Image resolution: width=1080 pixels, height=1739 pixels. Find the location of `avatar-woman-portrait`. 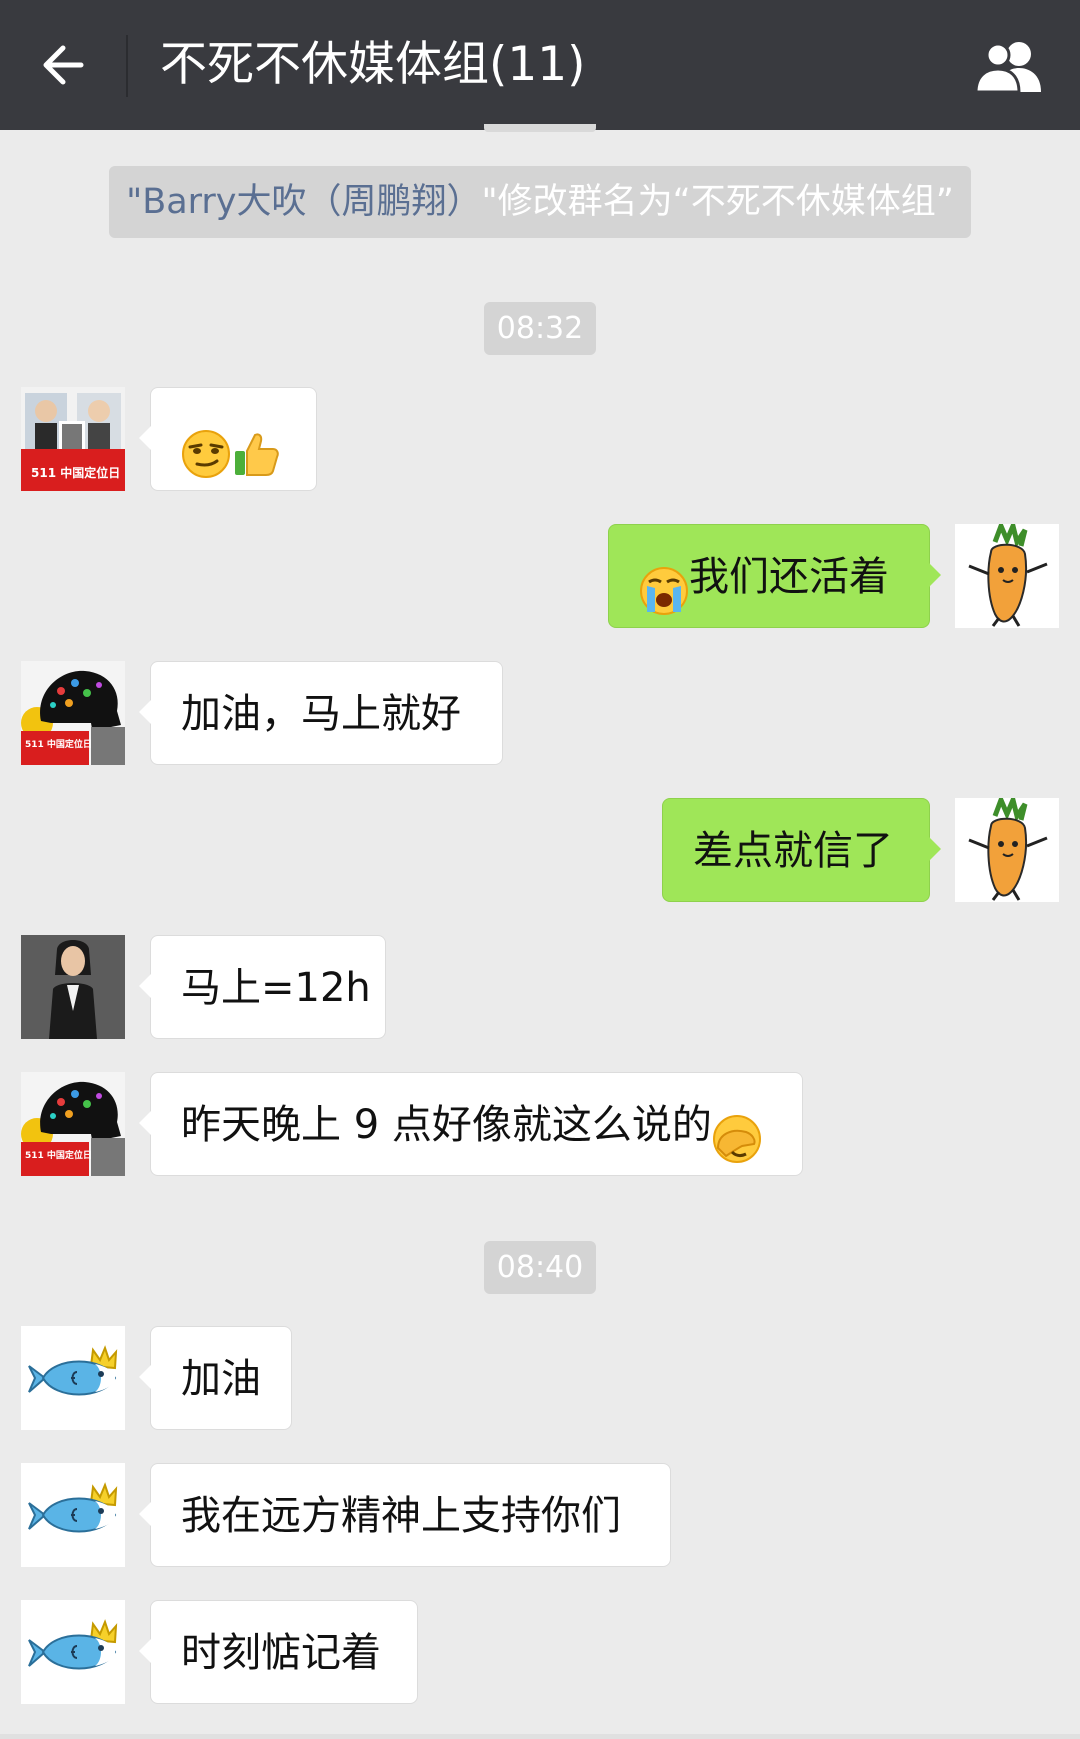

avatar-woman-portrait is located at coordinates (73, 987).